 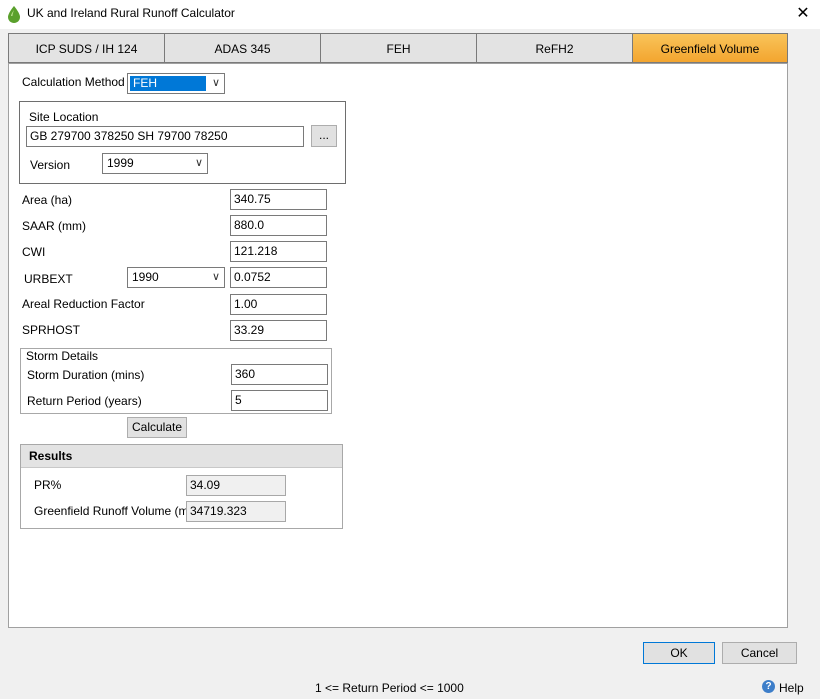 What do you see at coordinates (83, 304) in the screenshot?
I see `arf-label: Areal Reduction Factor` at bounding box center [83, 304].